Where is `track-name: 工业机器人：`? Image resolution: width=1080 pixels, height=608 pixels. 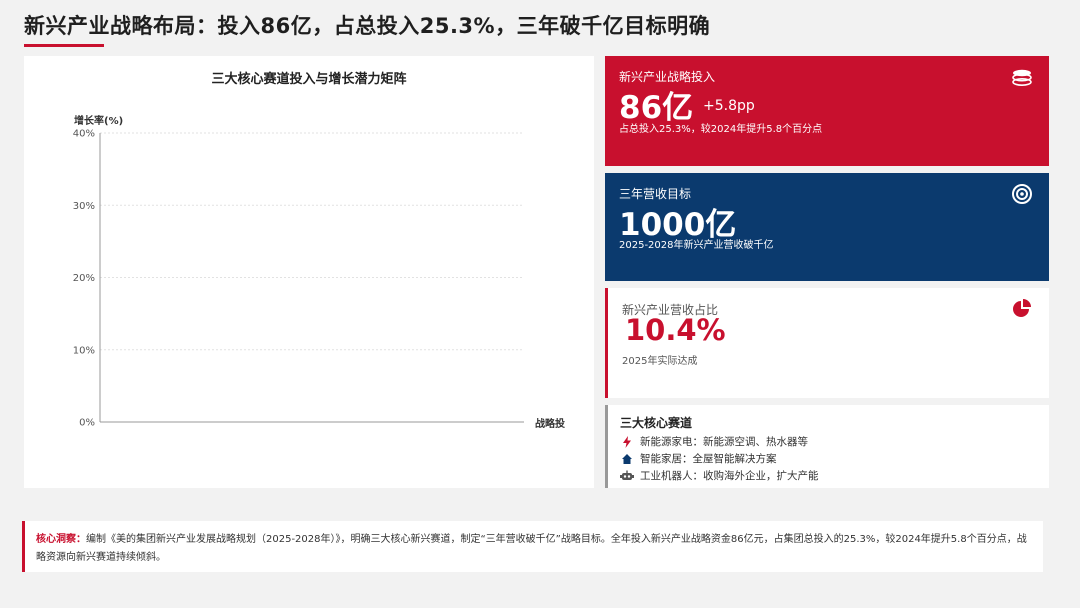 track-name: 工业机器人： is located at coordinates (671, 476).